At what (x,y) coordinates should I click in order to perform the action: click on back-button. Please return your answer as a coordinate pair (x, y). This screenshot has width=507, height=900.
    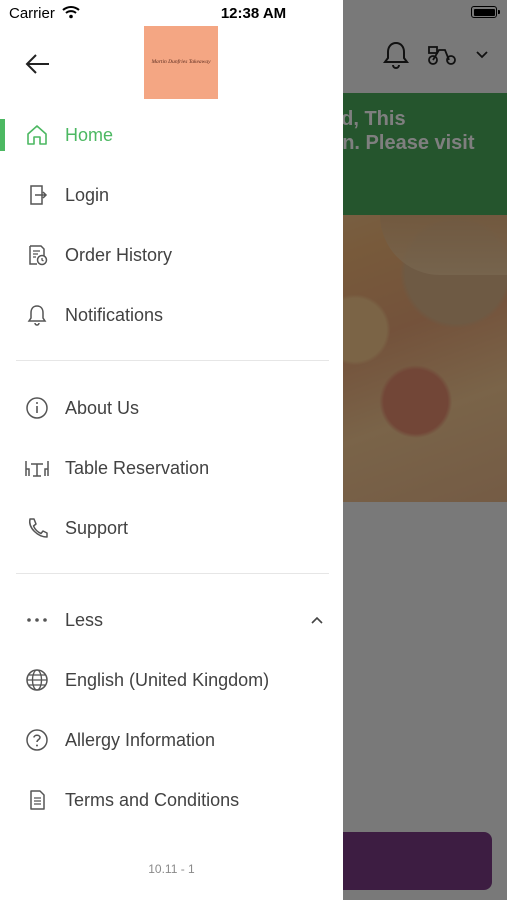
    Looking at the image, I should click on (39, 64).